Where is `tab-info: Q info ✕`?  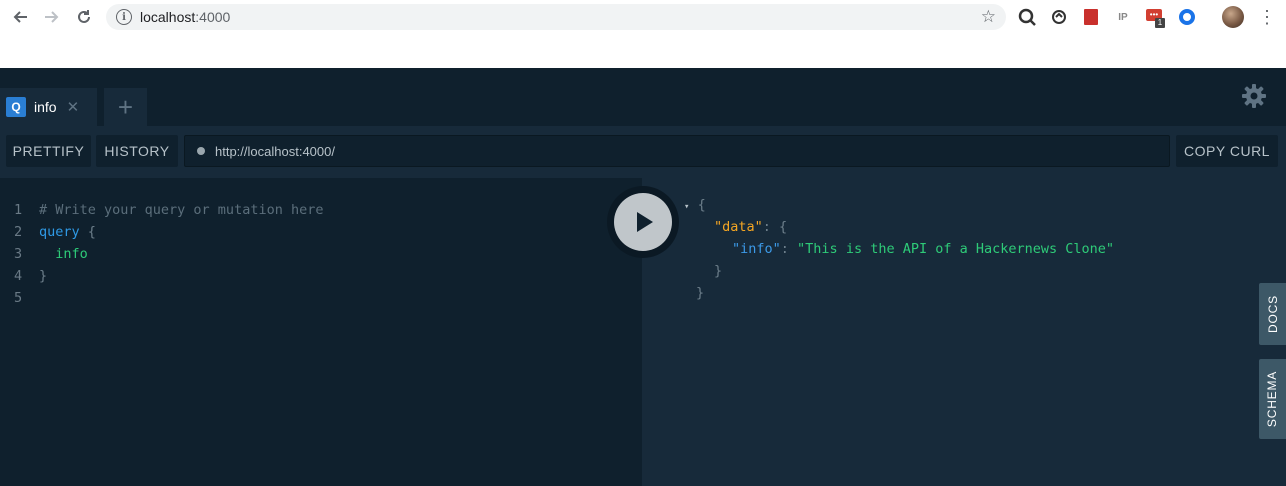
tab-info: Q info ✕ is located at coordinates (48, 107).